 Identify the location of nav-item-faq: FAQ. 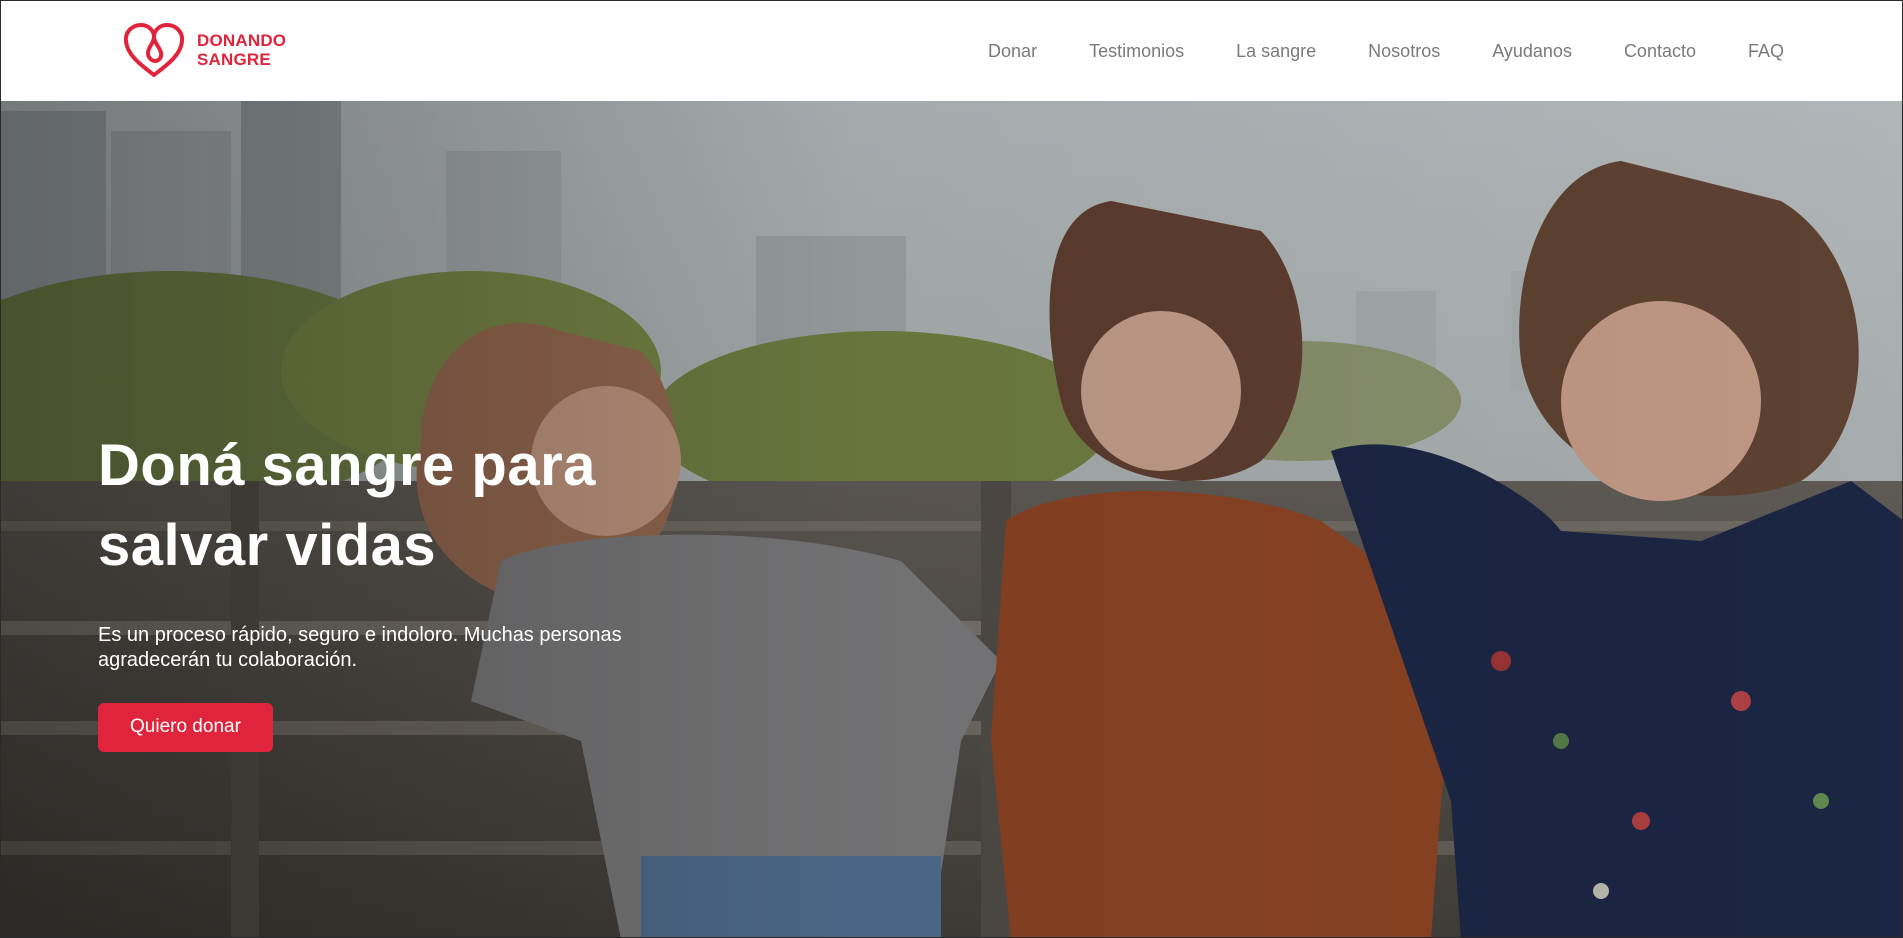
(1766, 51).